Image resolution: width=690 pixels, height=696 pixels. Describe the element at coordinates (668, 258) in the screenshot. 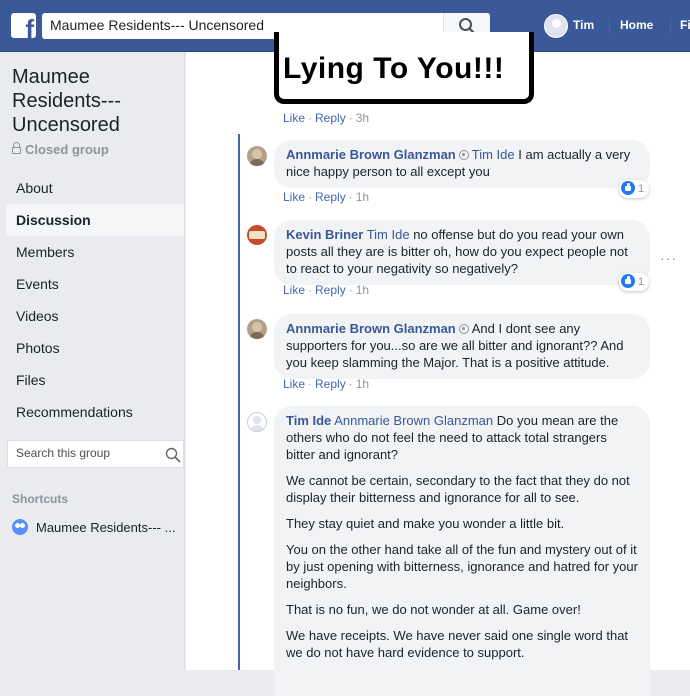

I see `more-options-icon: ···` at that location.